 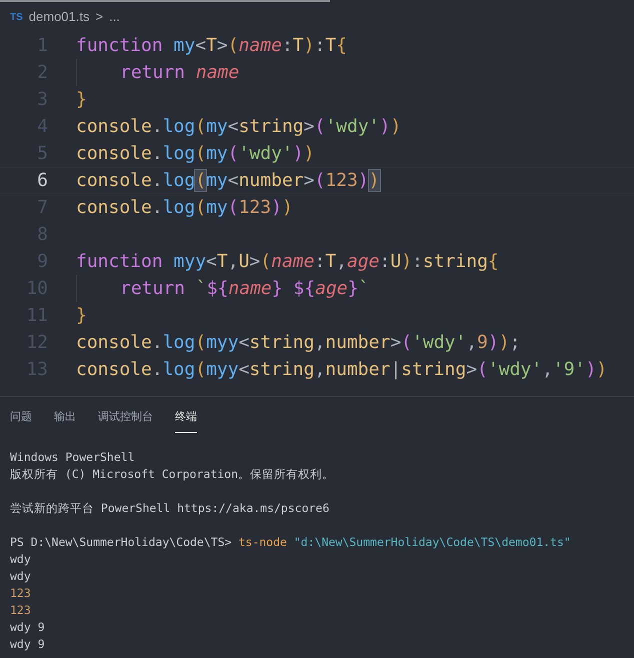 What do you see at coordinates (212, 46) in the screenshot?
I see `code-line: function my<T>(name:T):T{` at bounding box center [212, 46].